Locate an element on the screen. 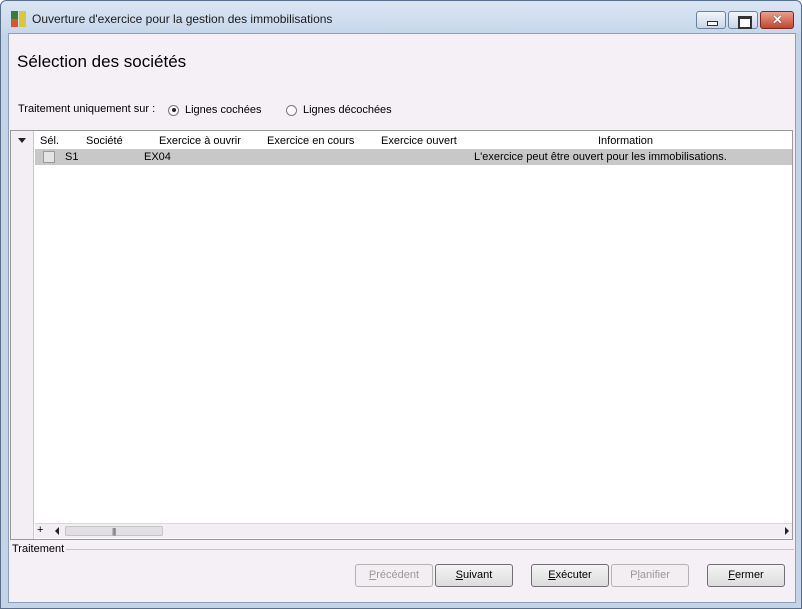 Image resolution: width=802 pixels, height=609 pixels. processing-mode-label: Traitement uniquement sur : is located at coordinates (87, 109).